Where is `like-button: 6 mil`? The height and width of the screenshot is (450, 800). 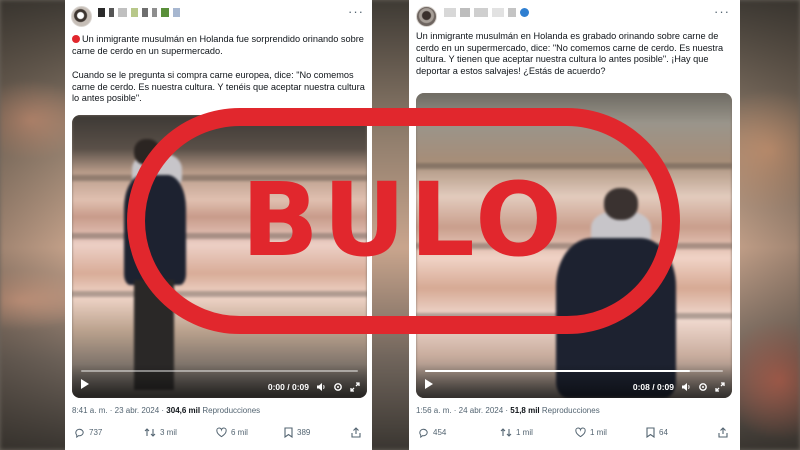 like-button: 6 mil is located at coordinates (232, 432).